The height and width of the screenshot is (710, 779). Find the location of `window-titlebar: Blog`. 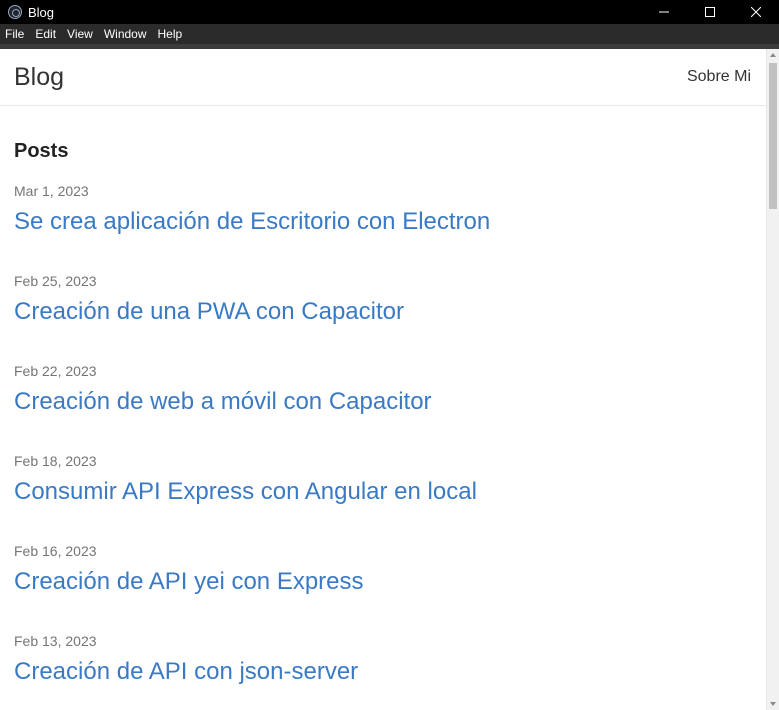

window-titlebar: Blog is located at coordinates (389, 12).